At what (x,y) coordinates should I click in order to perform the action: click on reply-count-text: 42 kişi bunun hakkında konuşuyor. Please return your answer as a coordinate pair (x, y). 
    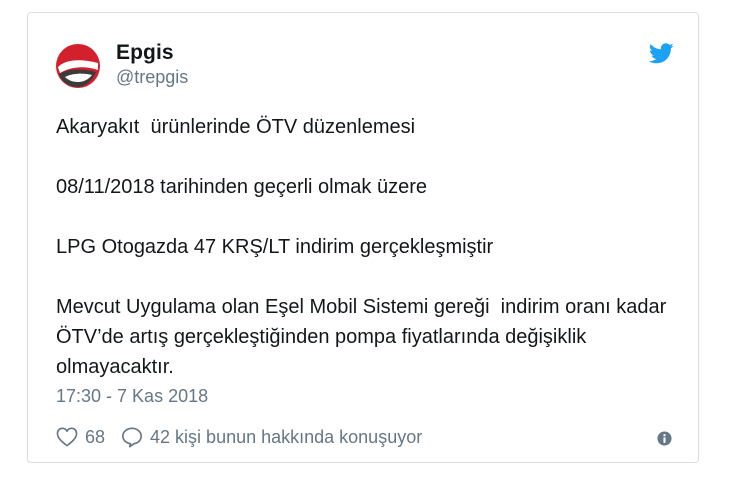
    Looking at the image, I should click on (286, 436).